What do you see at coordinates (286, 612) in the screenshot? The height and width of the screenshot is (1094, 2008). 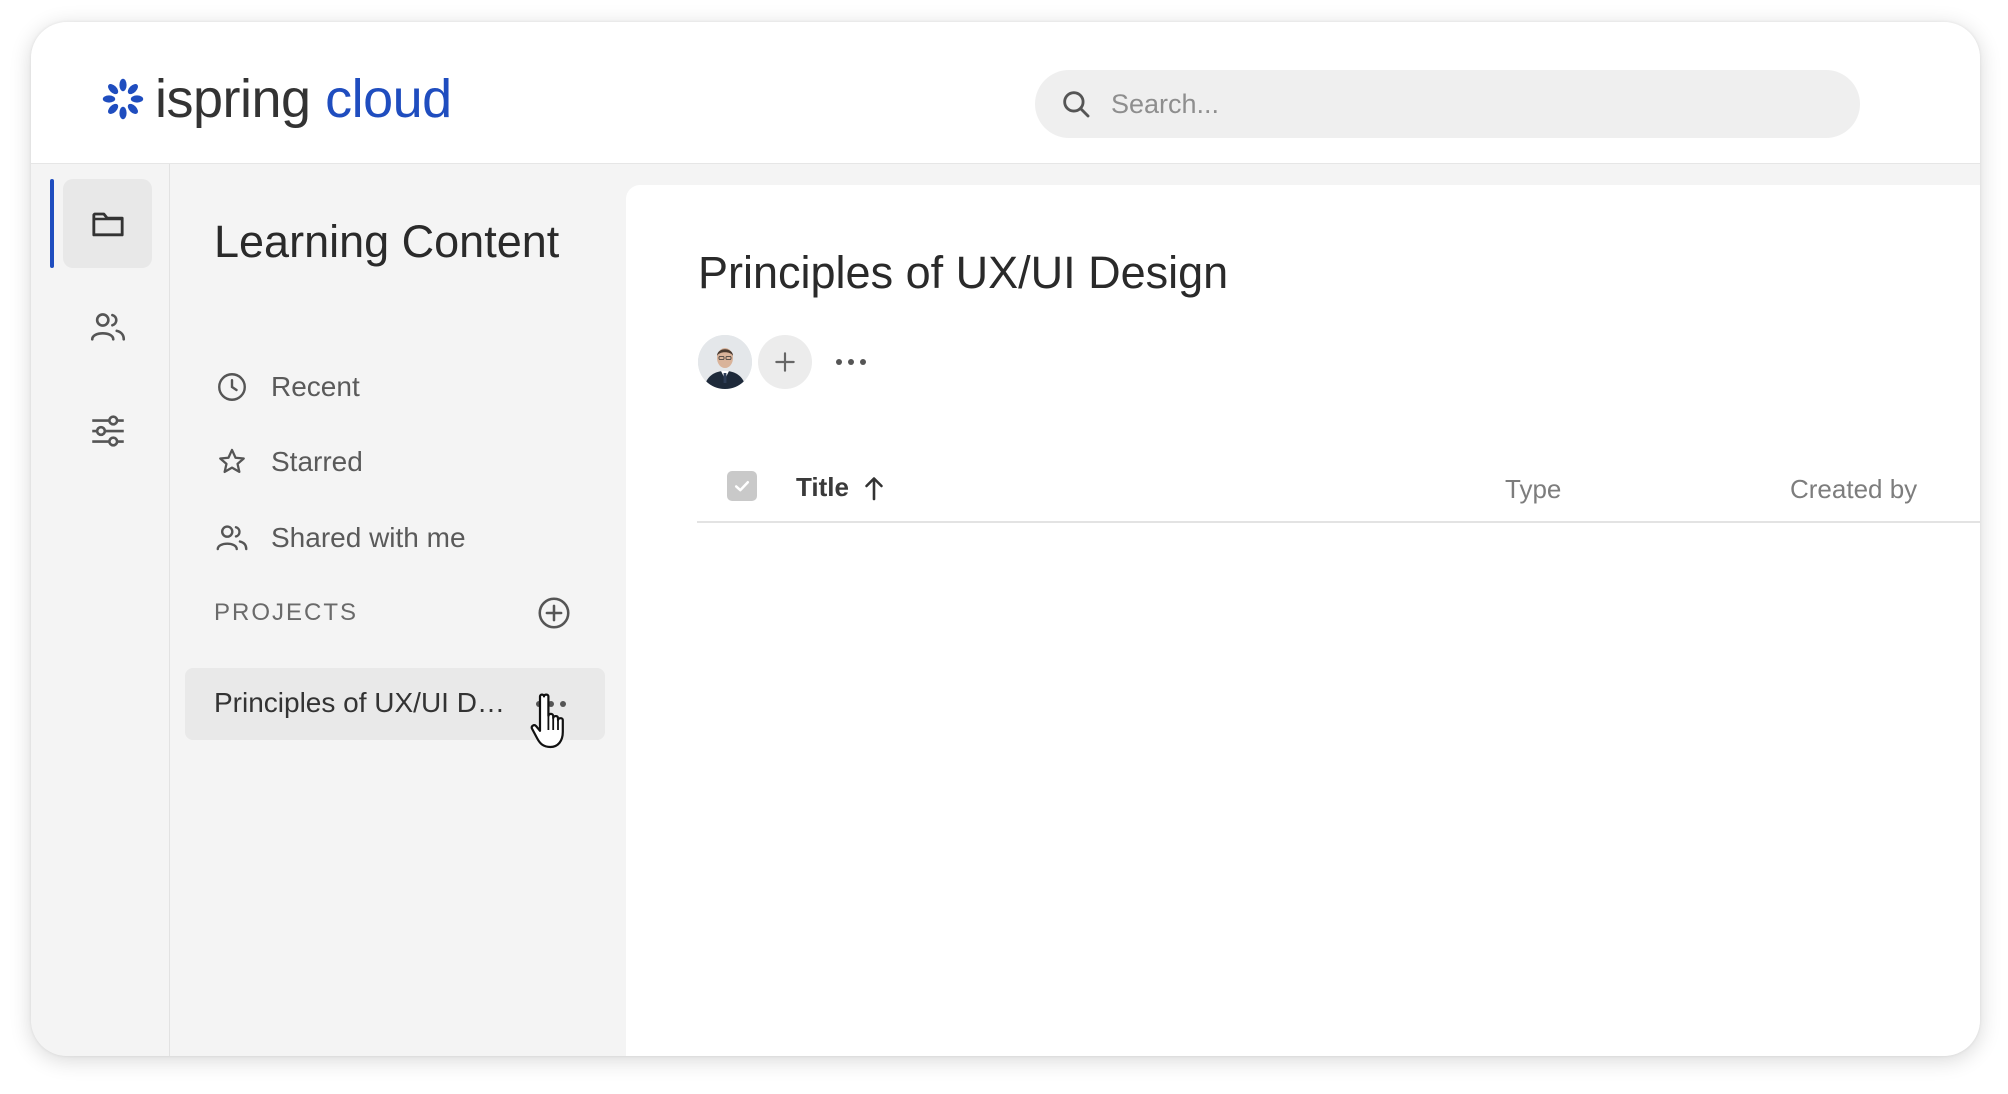 I see `projects-section-label: PROJECTS` at bounding box center [286, 612].